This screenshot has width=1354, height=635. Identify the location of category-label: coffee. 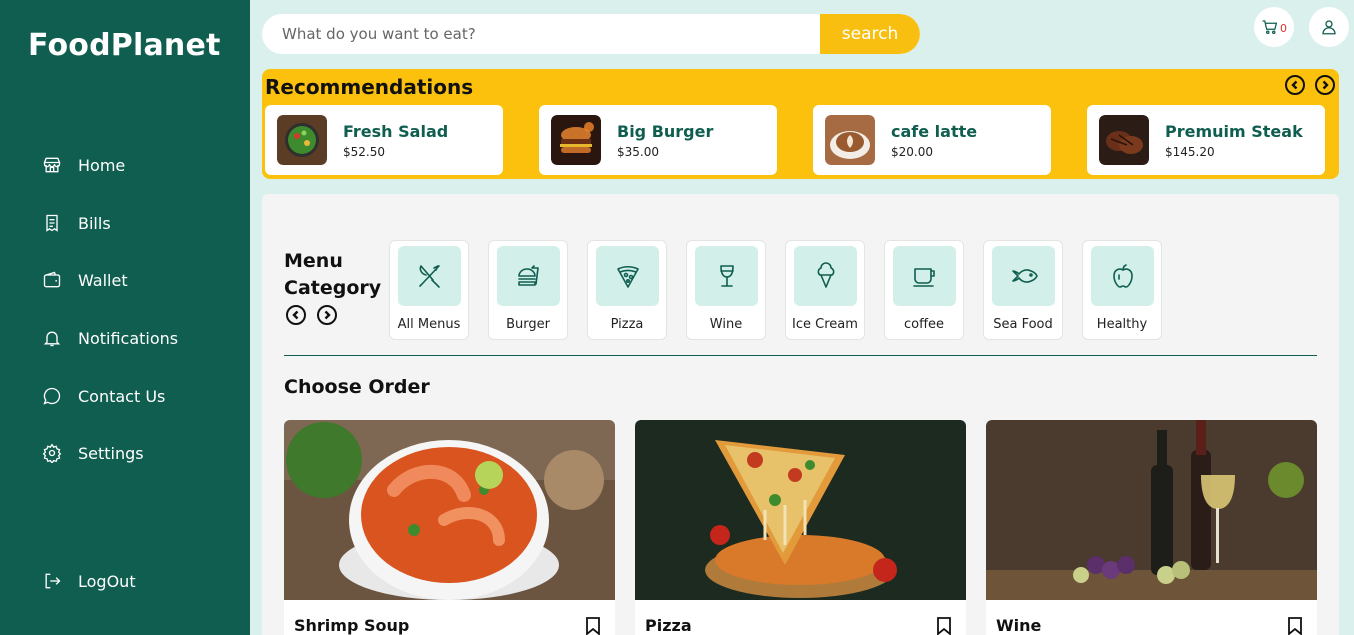
(924, 324).